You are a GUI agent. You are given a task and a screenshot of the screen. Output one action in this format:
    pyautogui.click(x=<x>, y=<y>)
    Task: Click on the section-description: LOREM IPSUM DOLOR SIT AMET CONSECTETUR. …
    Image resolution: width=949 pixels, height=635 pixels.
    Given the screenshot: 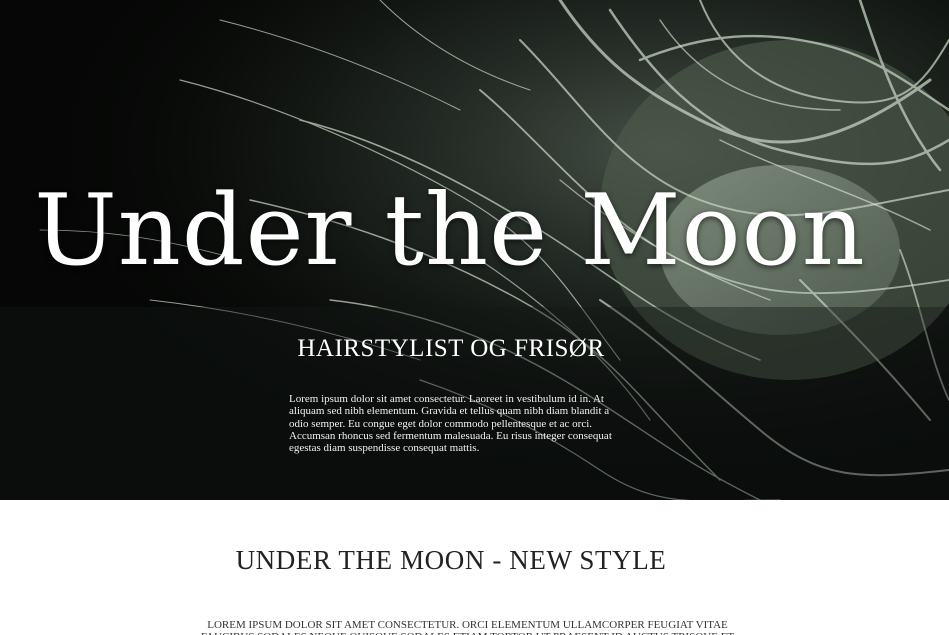 What is the action you would take?
    pyautogui.click(x=467, y=627)
    